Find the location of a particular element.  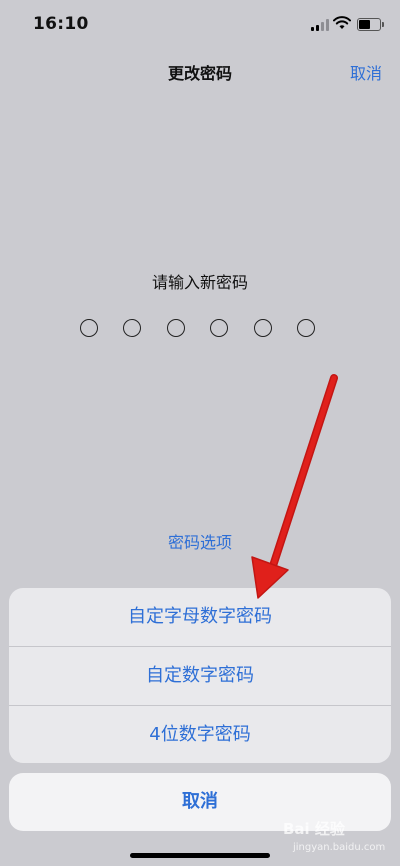

nav-cancel-button: 取消 is located at coordinates (366, 72).